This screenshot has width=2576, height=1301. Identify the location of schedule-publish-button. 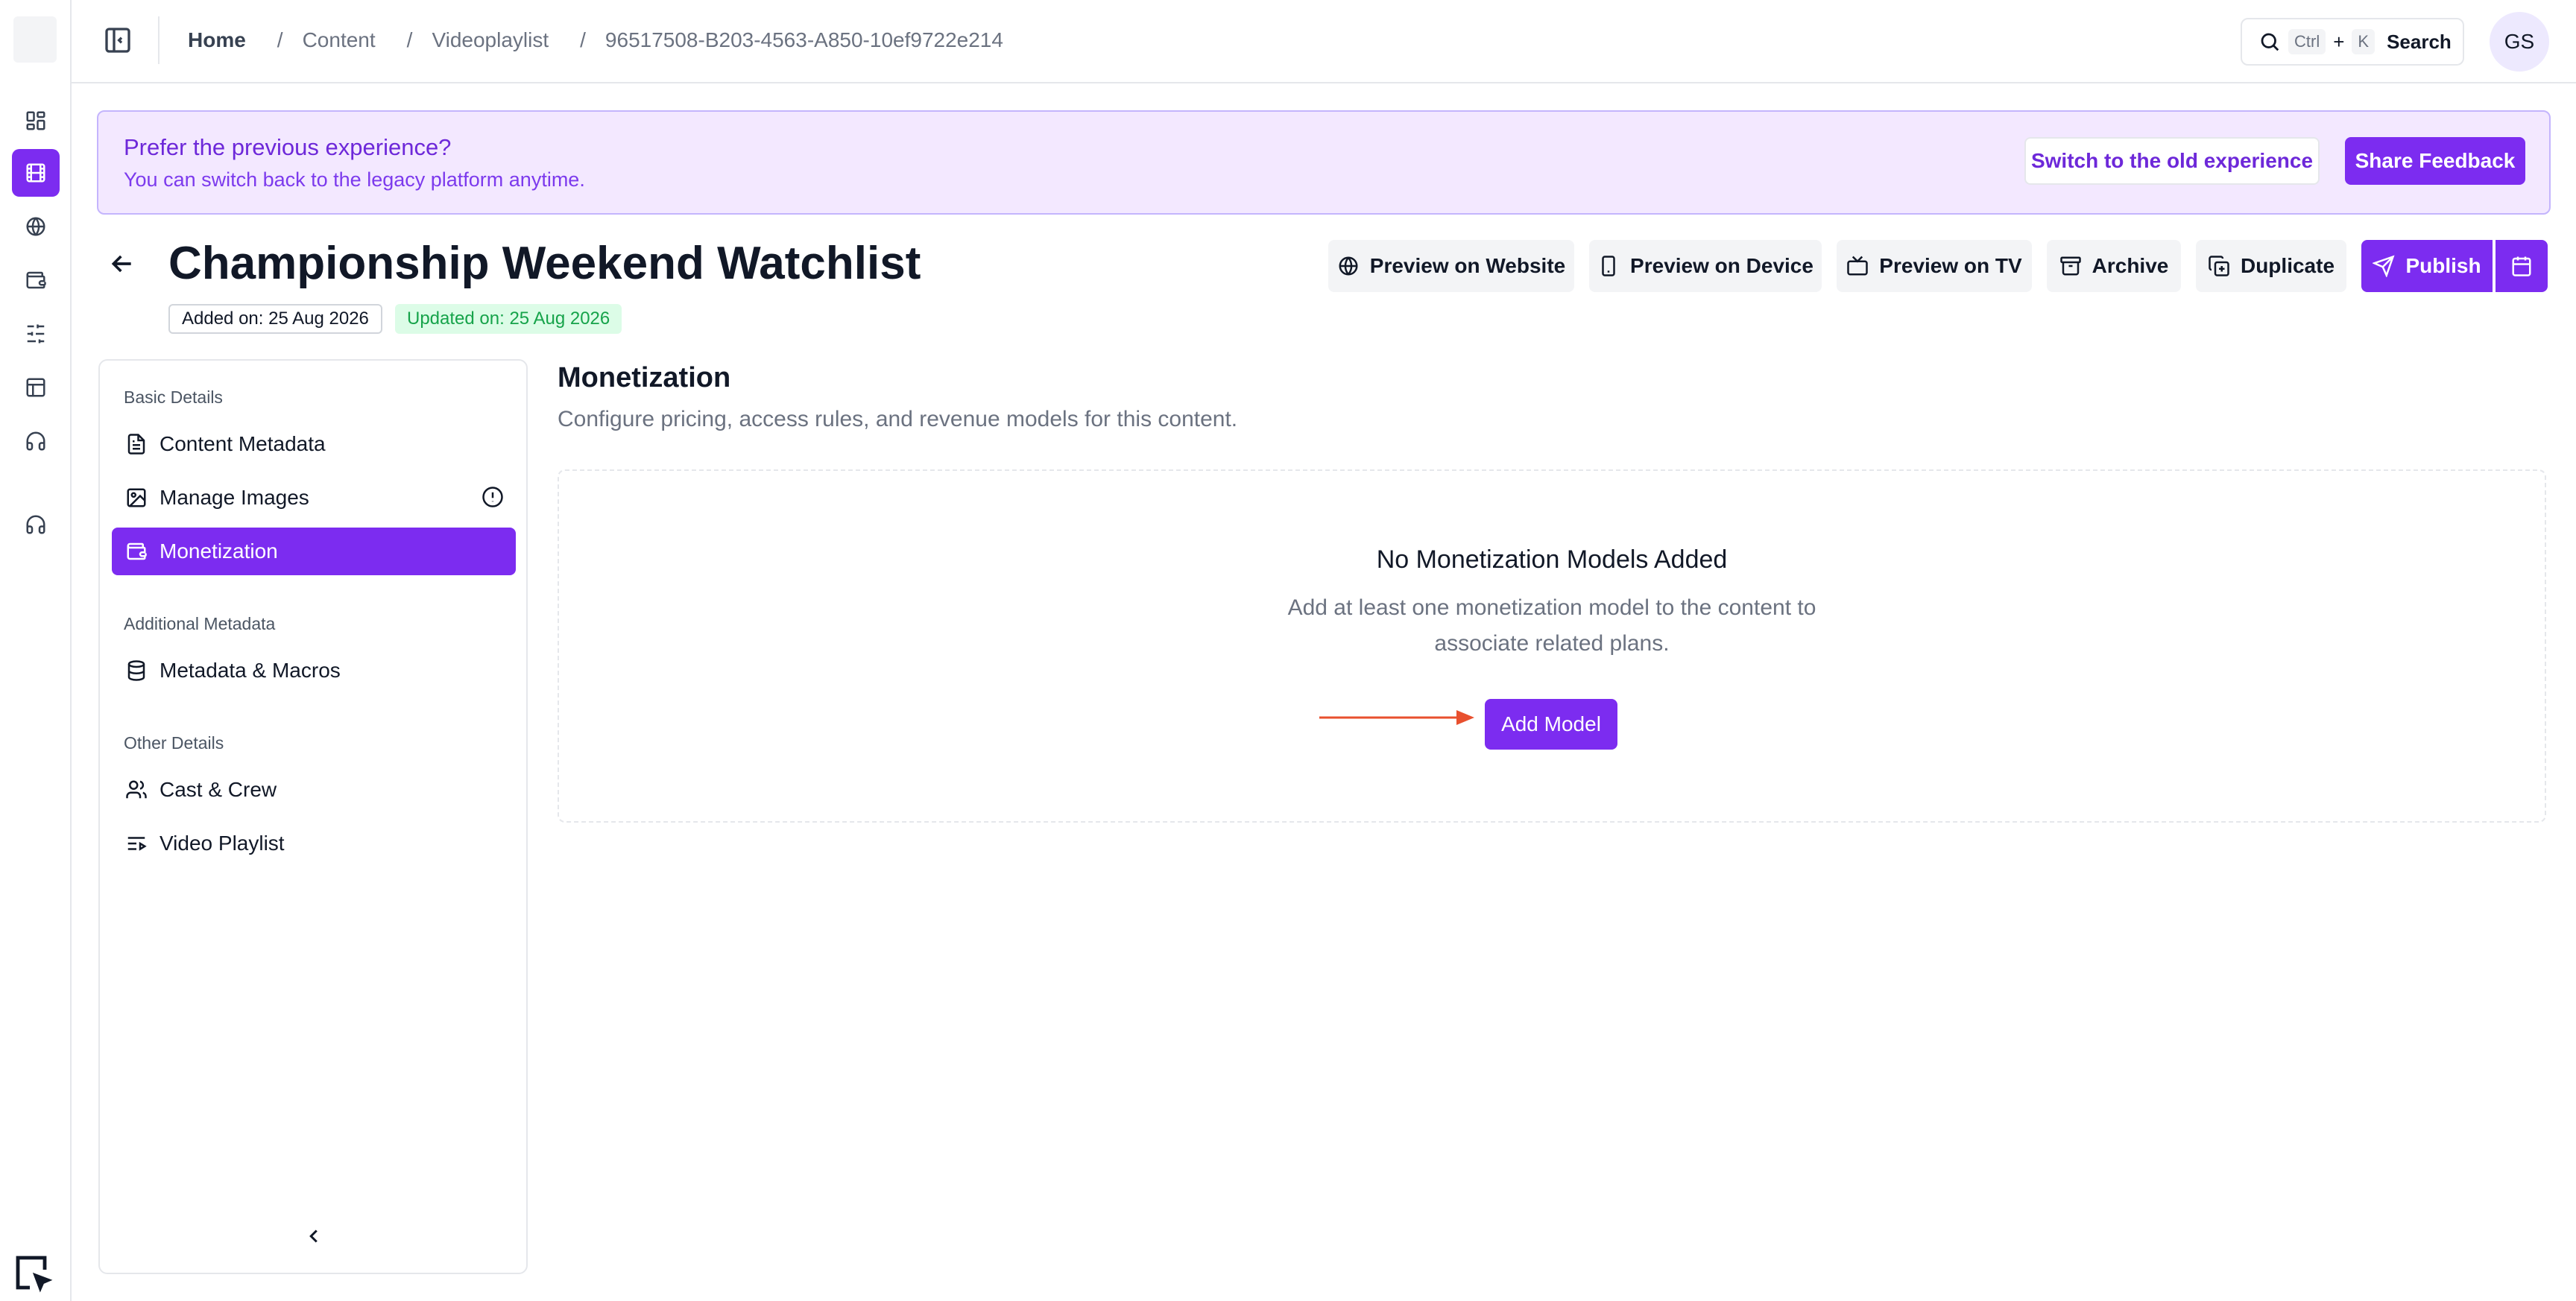
(2522, 266).